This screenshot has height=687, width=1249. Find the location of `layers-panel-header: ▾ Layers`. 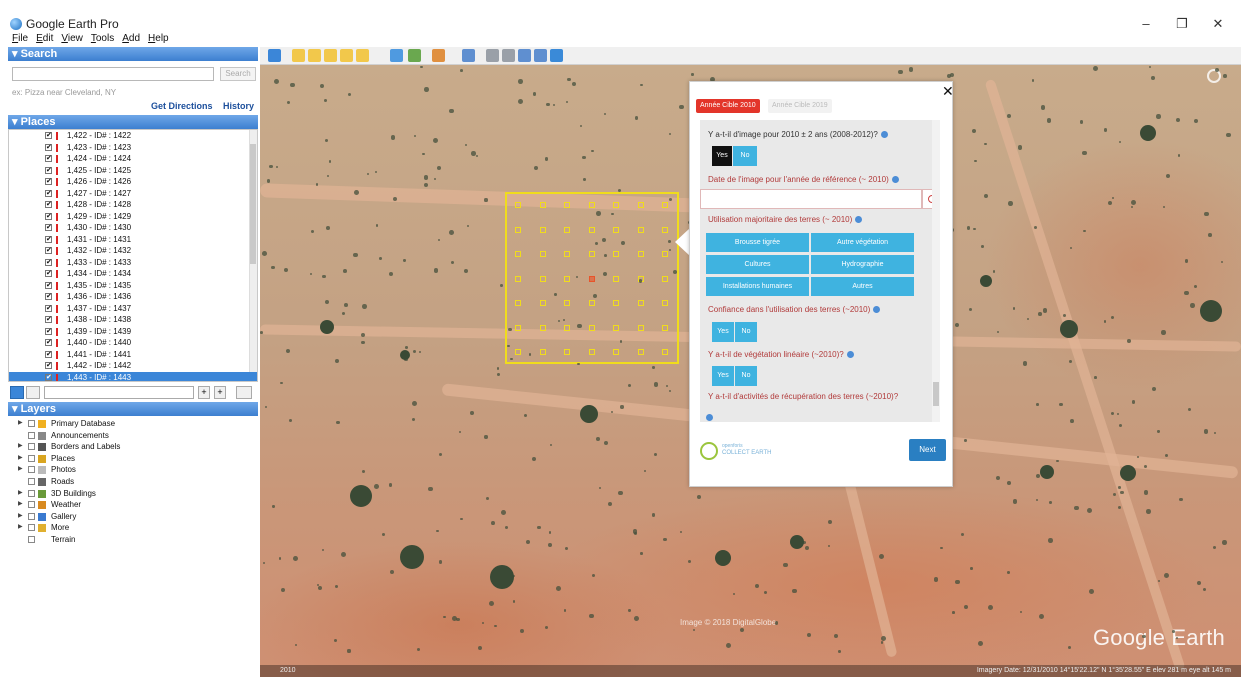

layers-panel-header: ▾ Layers is located at coordinates (133, 409).